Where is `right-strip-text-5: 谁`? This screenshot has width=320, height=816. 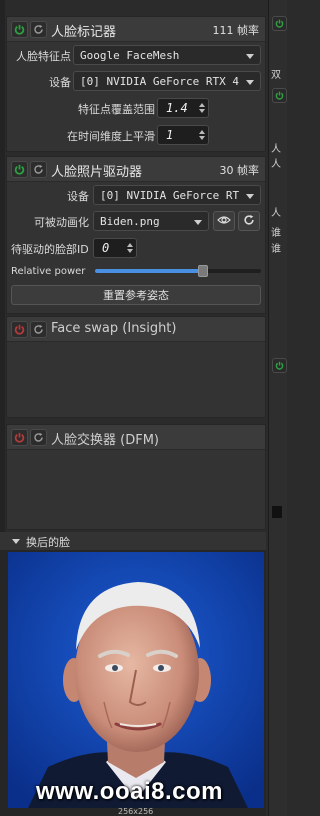 right-strip-text-5: 谁 is located at coordinates (276, 233).